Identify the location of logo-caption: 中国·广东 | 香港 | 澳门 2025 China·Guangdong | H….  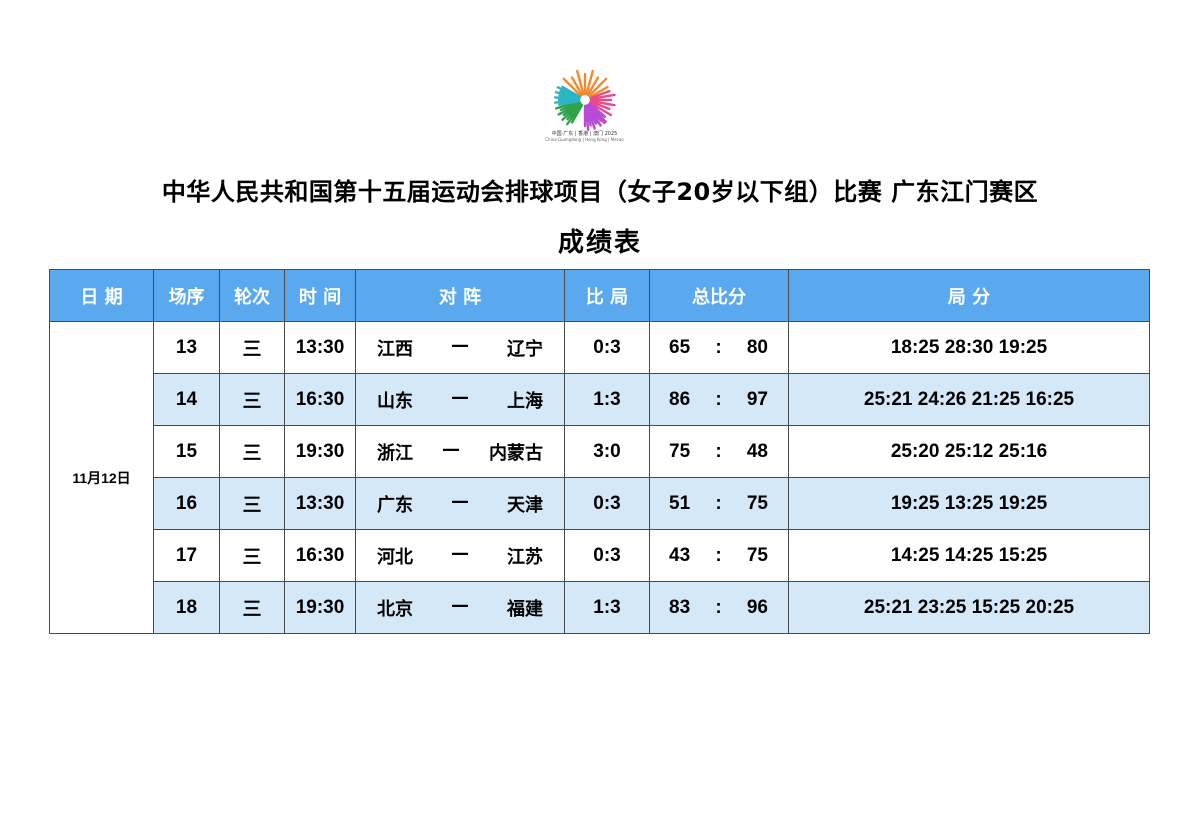
(584, 137).